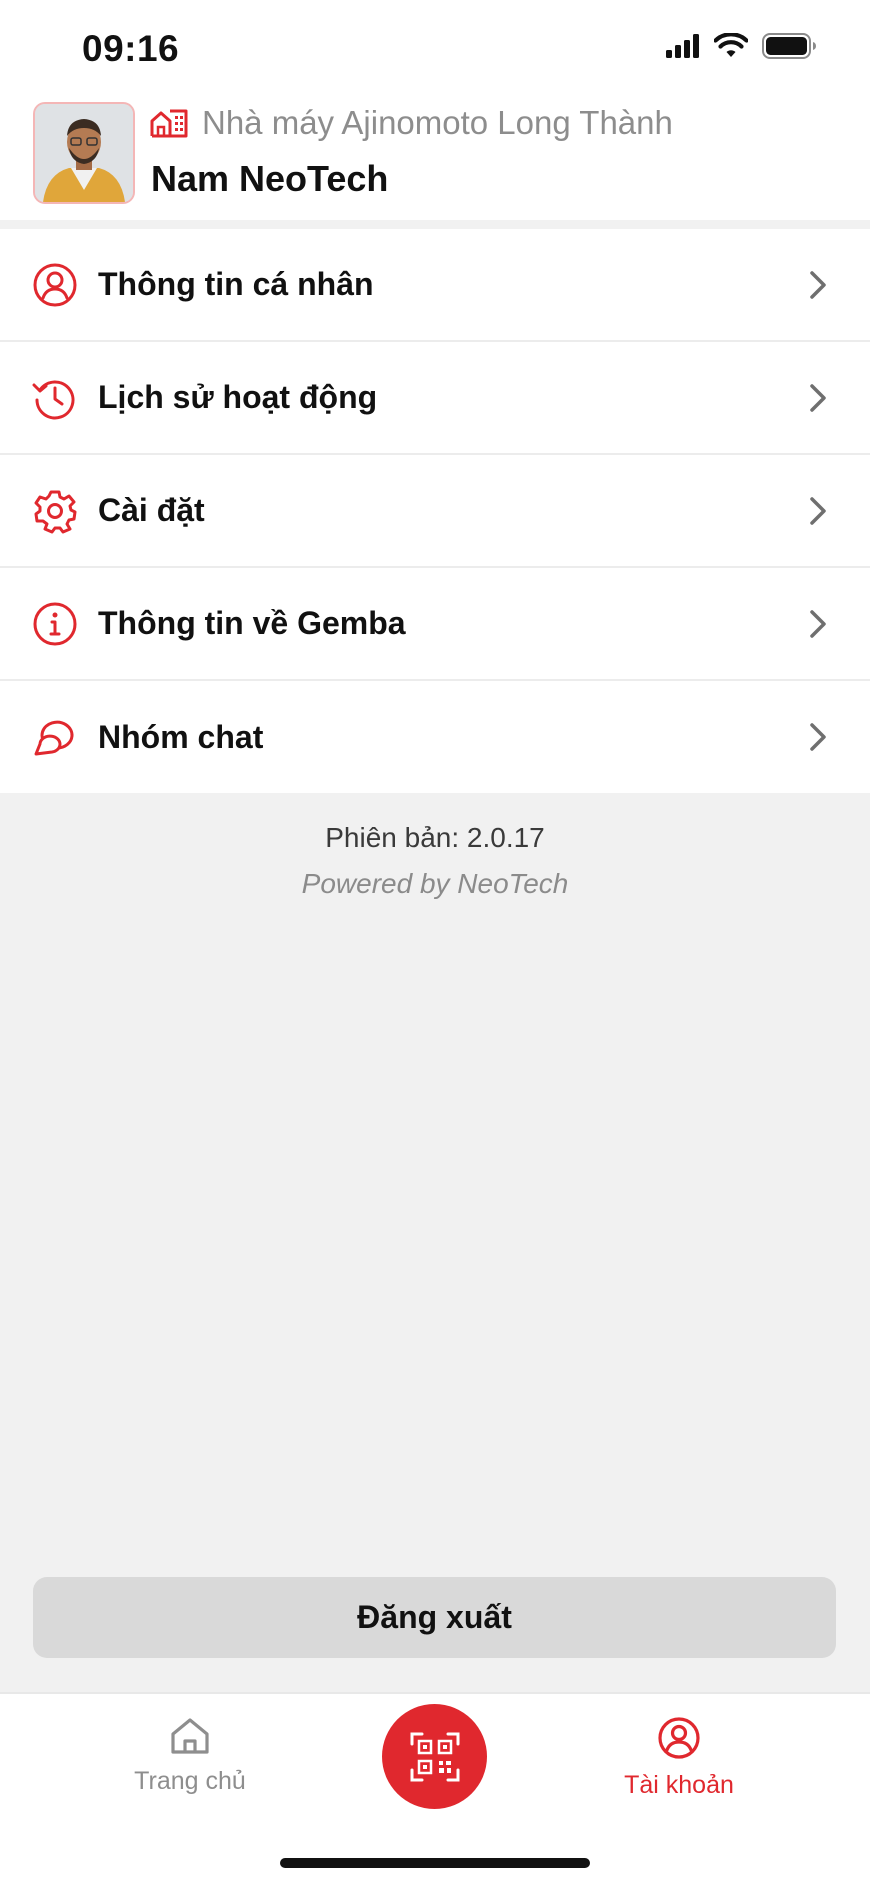  I want to click on chat-icon, so click(54, 738).